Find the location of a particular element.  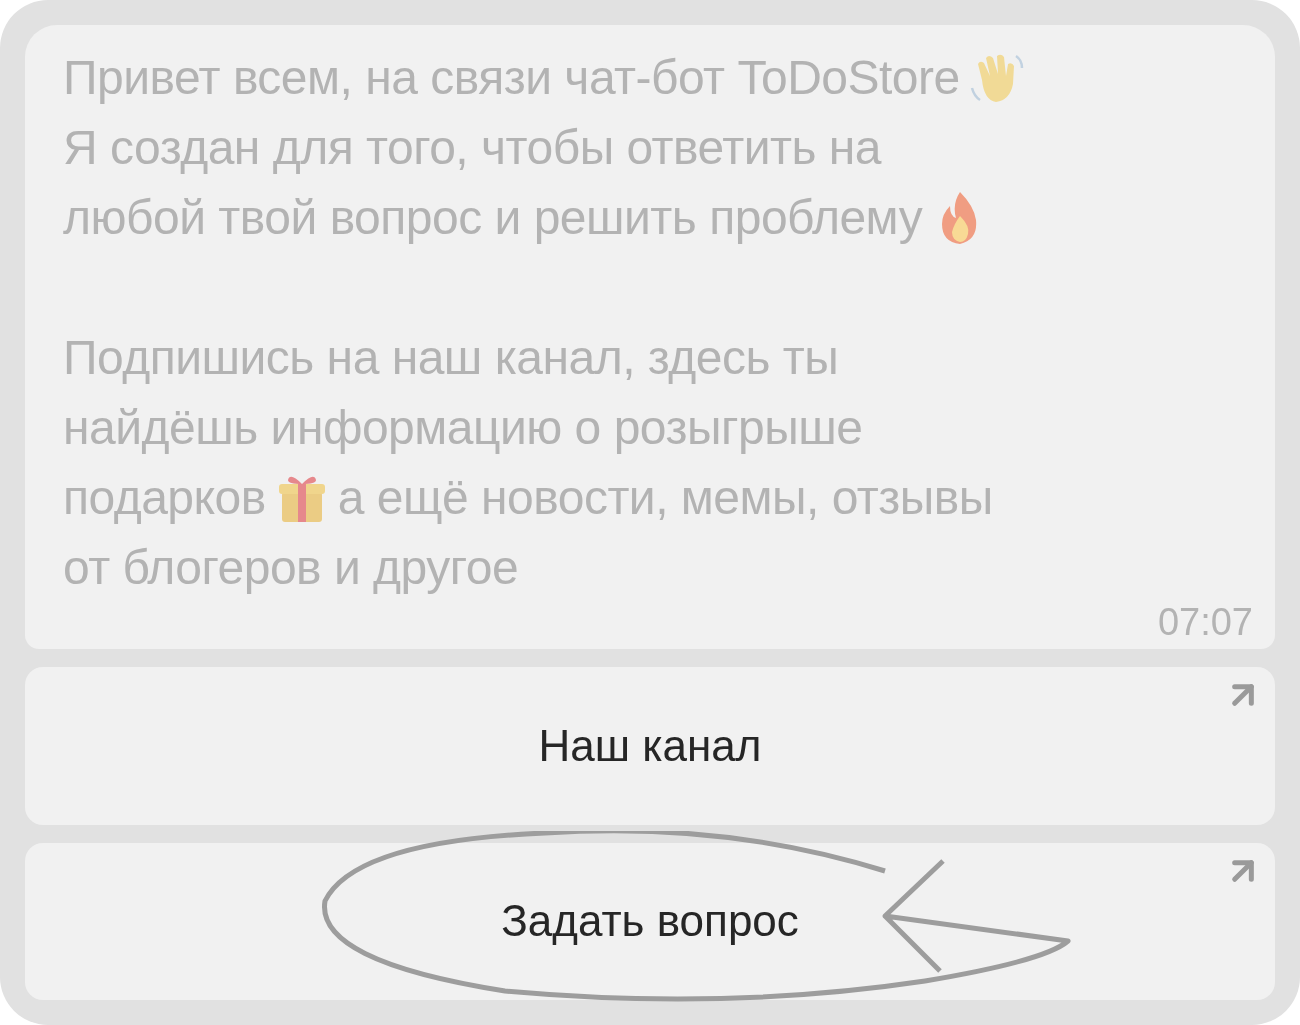

message-text: от блогеров и другое is located at coordinates (291, 568).